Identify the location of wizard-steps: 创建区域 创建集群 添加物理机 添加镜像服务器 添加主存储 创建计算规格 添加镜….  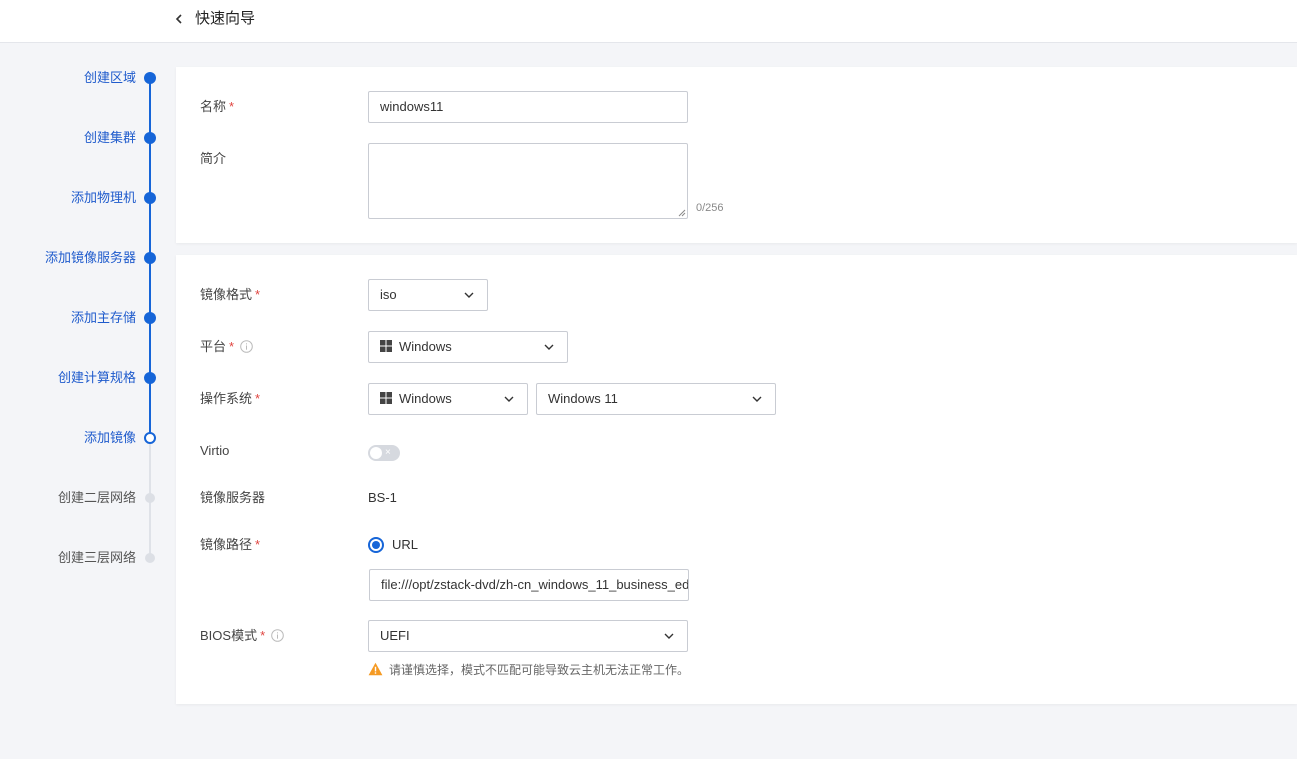
(88, 401).